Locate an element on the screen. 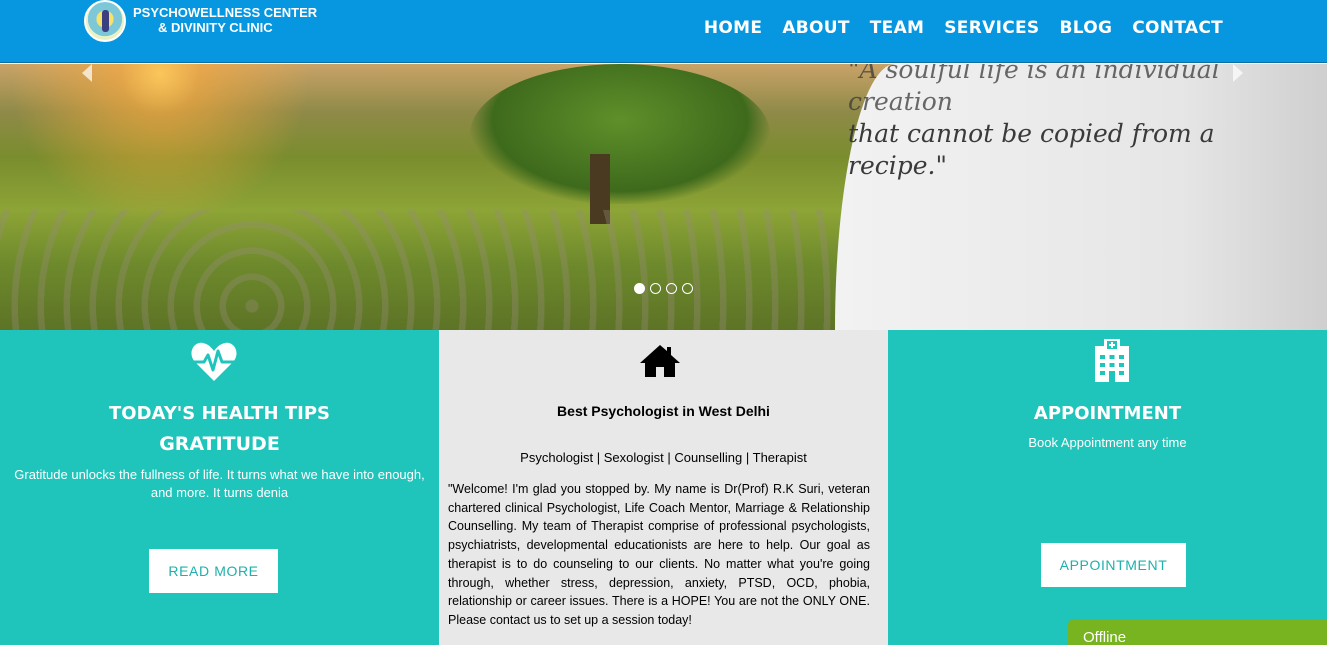 This screenshot has height=645, width=1327. appointment-button: APPOINTMENT is located at coordinates (1113, 565).